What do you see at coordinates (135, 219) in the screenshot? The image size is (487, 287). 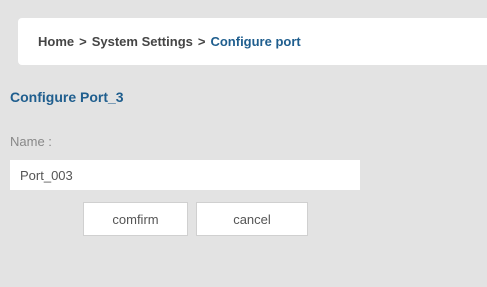 I see `confirm-button: comfirm` at bounding box center [135, 219].